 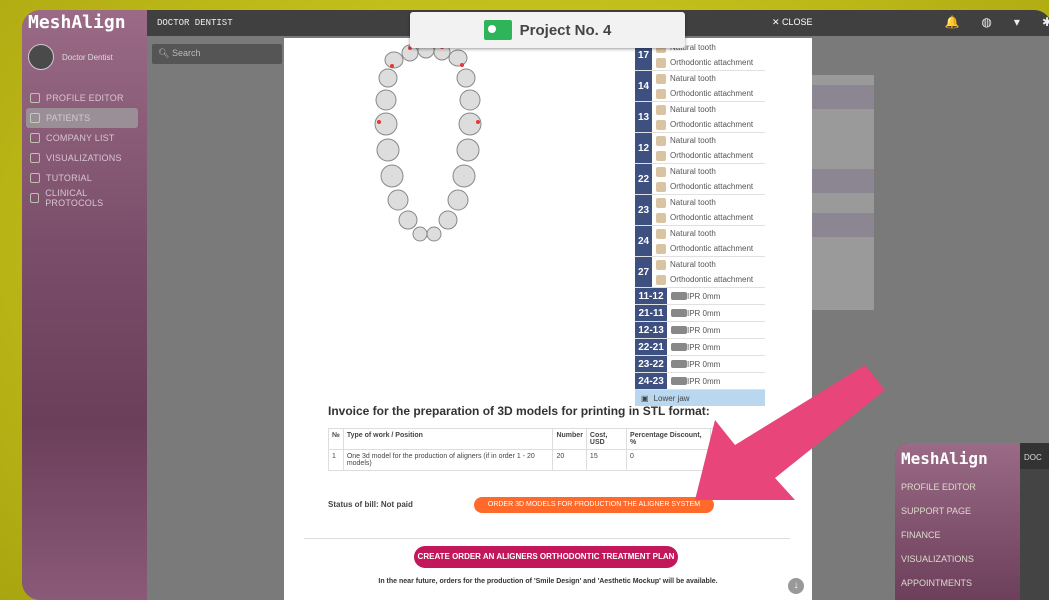 I want to click on tooth-row: 22 Natural tooth Orthodontic attachment, so click(x=700, y=179).